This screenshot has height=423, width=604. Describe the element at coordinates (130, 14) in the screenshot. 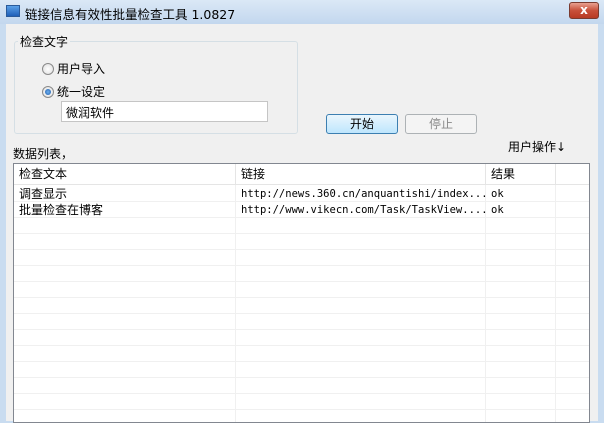

I see `window-title: 链接信息有效性批量检查工具 1.0827` at that location.